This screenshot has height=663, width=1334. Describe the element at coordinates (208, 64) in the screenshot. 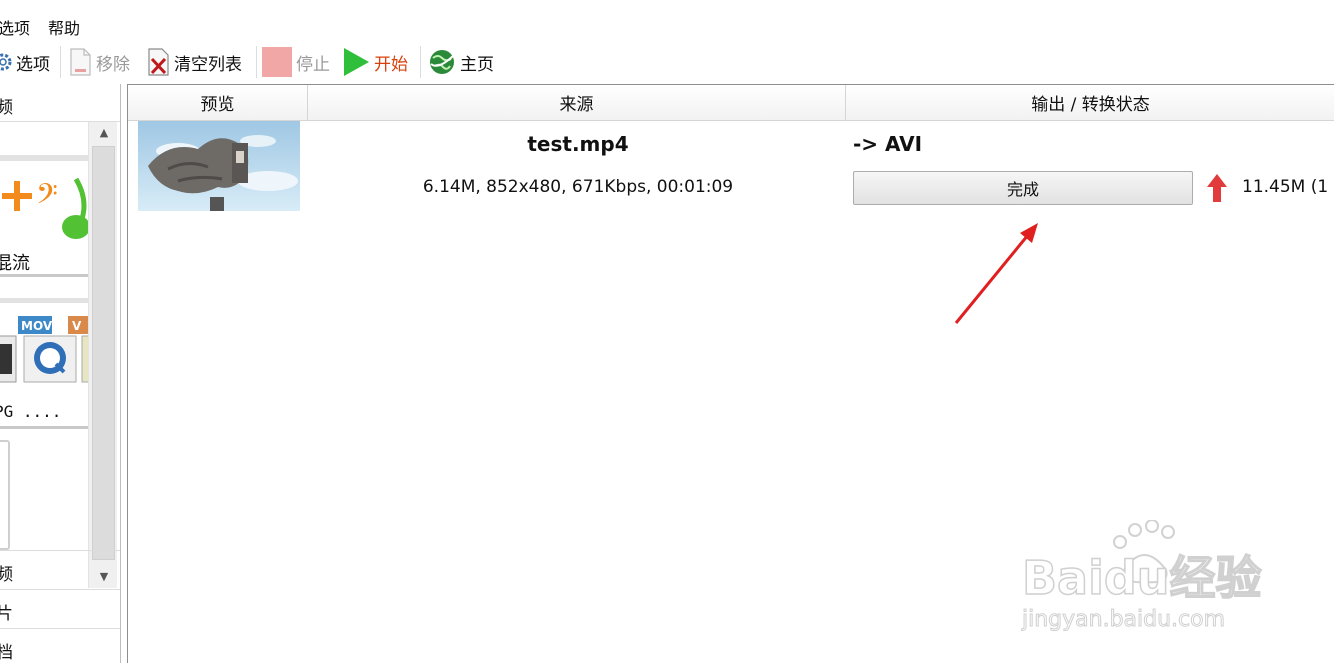

I see `clear-list-label: 清空列表` at that location.